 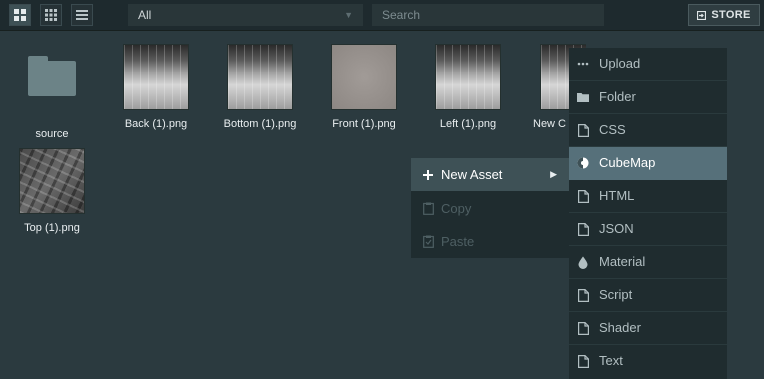 I want to click on asset-label: Back (1).png, so click(x=156, y=124).